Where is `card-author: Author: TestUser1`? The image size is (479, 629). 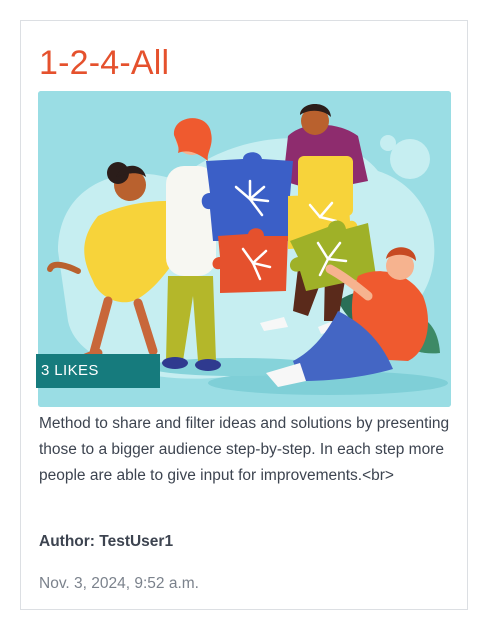
card-author: Author: TestUser1 is located at coordinates (106, 541).